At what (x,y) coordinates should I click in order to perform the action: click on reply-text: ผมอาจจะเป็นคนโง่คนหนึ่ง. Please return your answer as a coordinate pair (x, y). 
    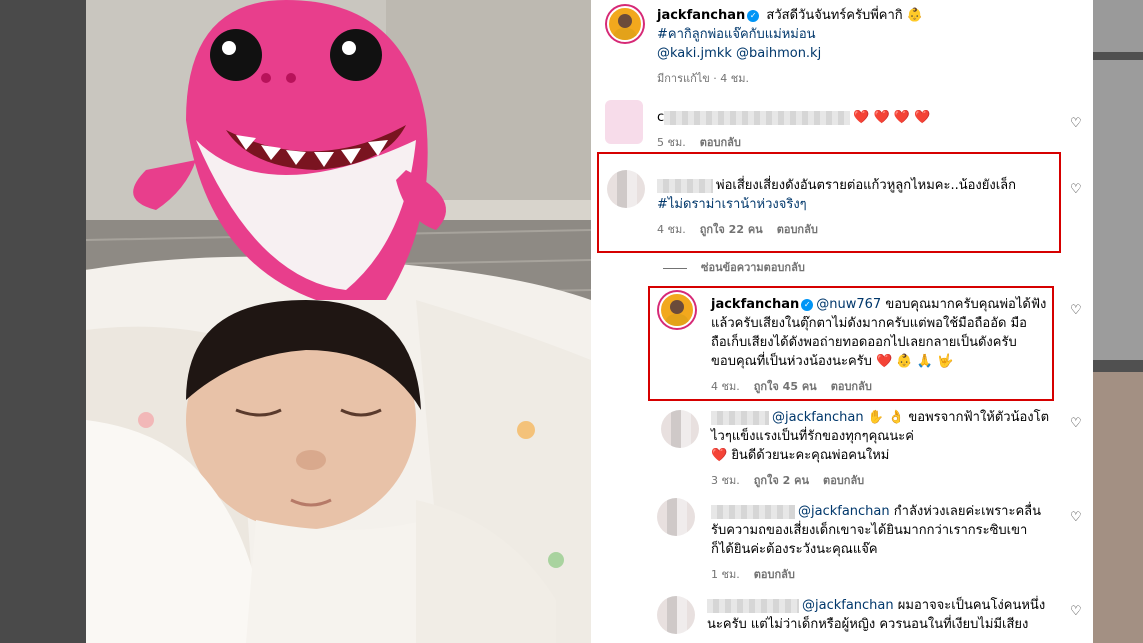
    Looking at the image, I should click on (969, 605).